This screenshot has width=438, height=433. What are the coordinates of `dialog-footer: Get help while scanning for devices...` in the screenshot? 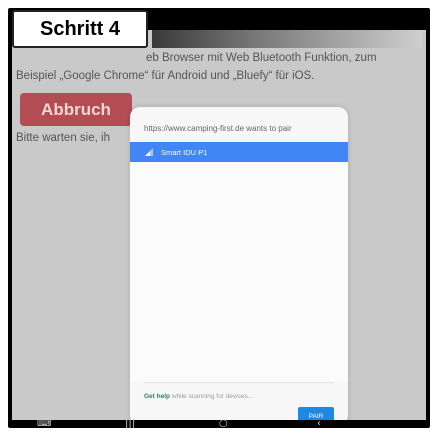 It's located at (198, 396).